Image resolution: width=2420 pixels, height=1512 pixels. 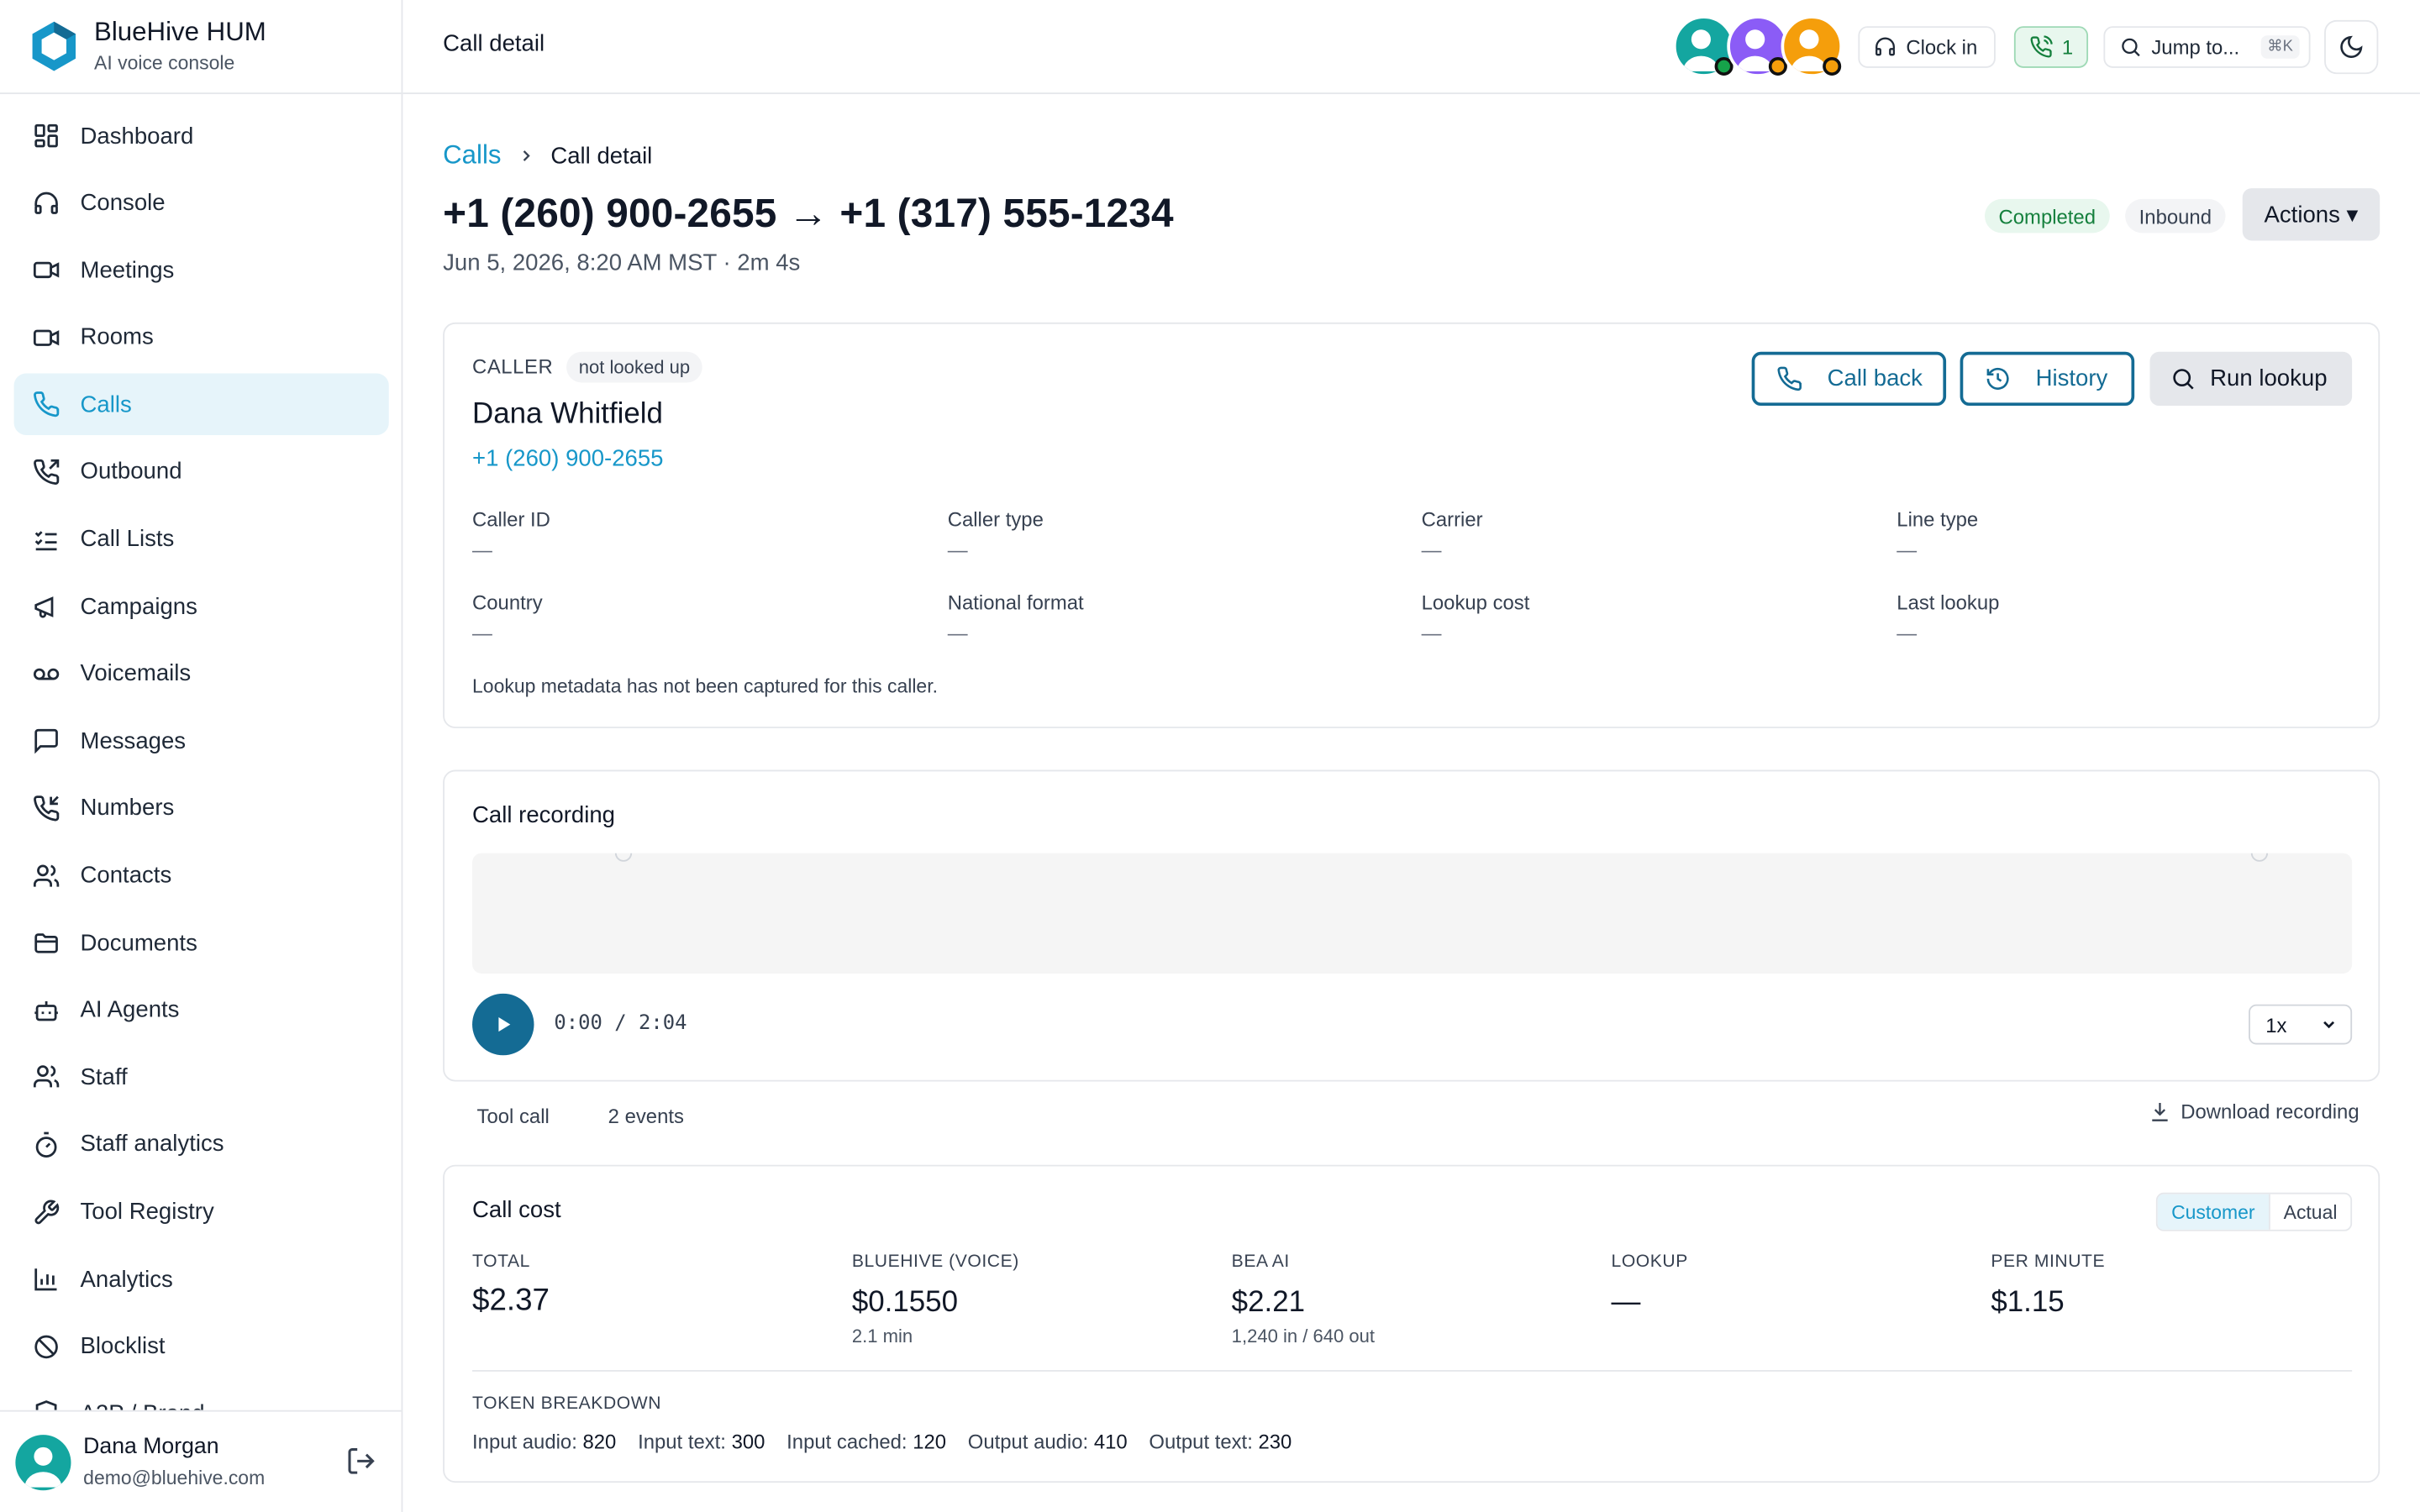 I want to click on breadcrumb-link-calls: Calls, so click(x=472, y=155).